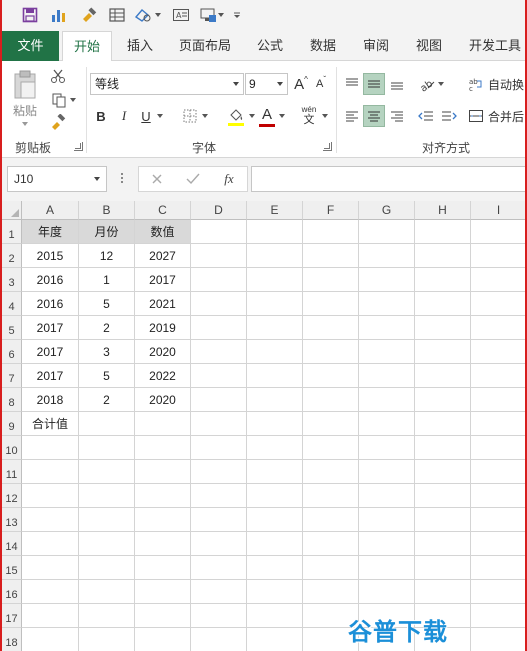 This screenshot has height=651, width=527. What do you see at coordinates (12, 448) in the screenshot?
I see `row-header-10: 10` at bounding box center [12, 448].